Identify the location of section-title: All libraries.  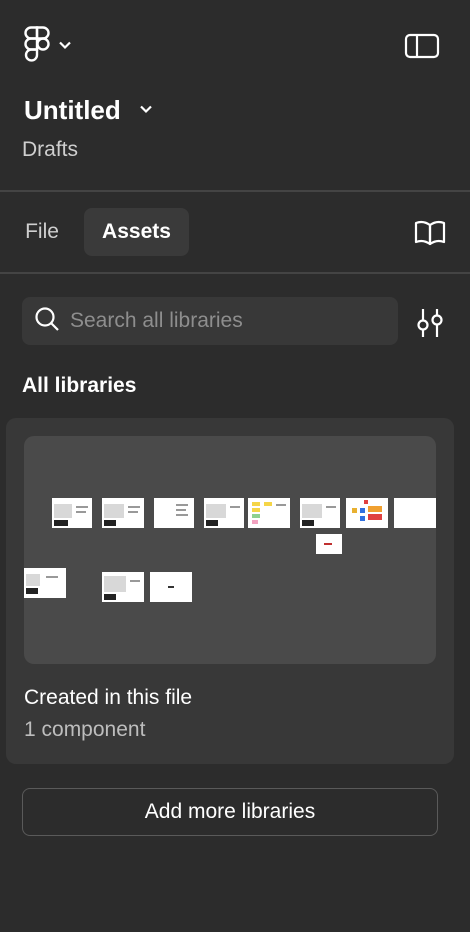
(79, 385).